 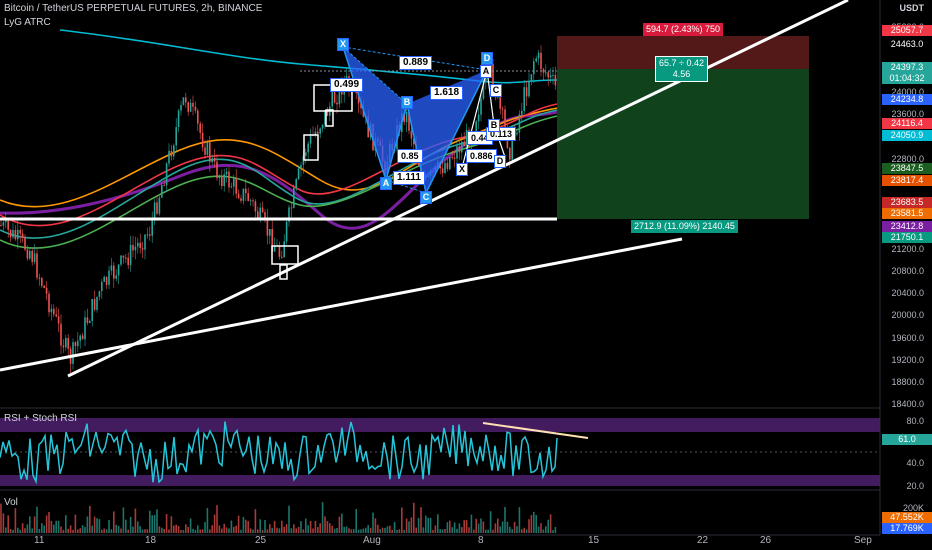 What do you see at coordinates (907, 123) in the screenshot?
I see `price-tag: 24116.4` at bounding box center [907, 123].